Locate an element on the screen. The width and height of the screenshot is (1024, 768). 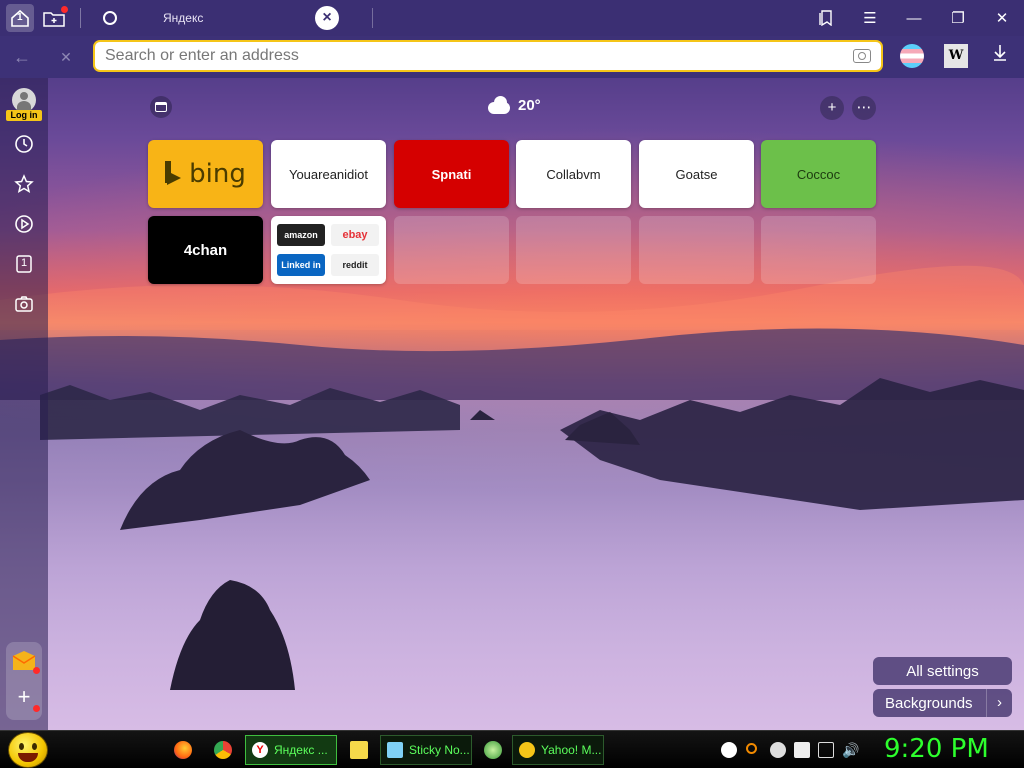
tile-label: Youareanidiot is located at coordinates (328, 174).